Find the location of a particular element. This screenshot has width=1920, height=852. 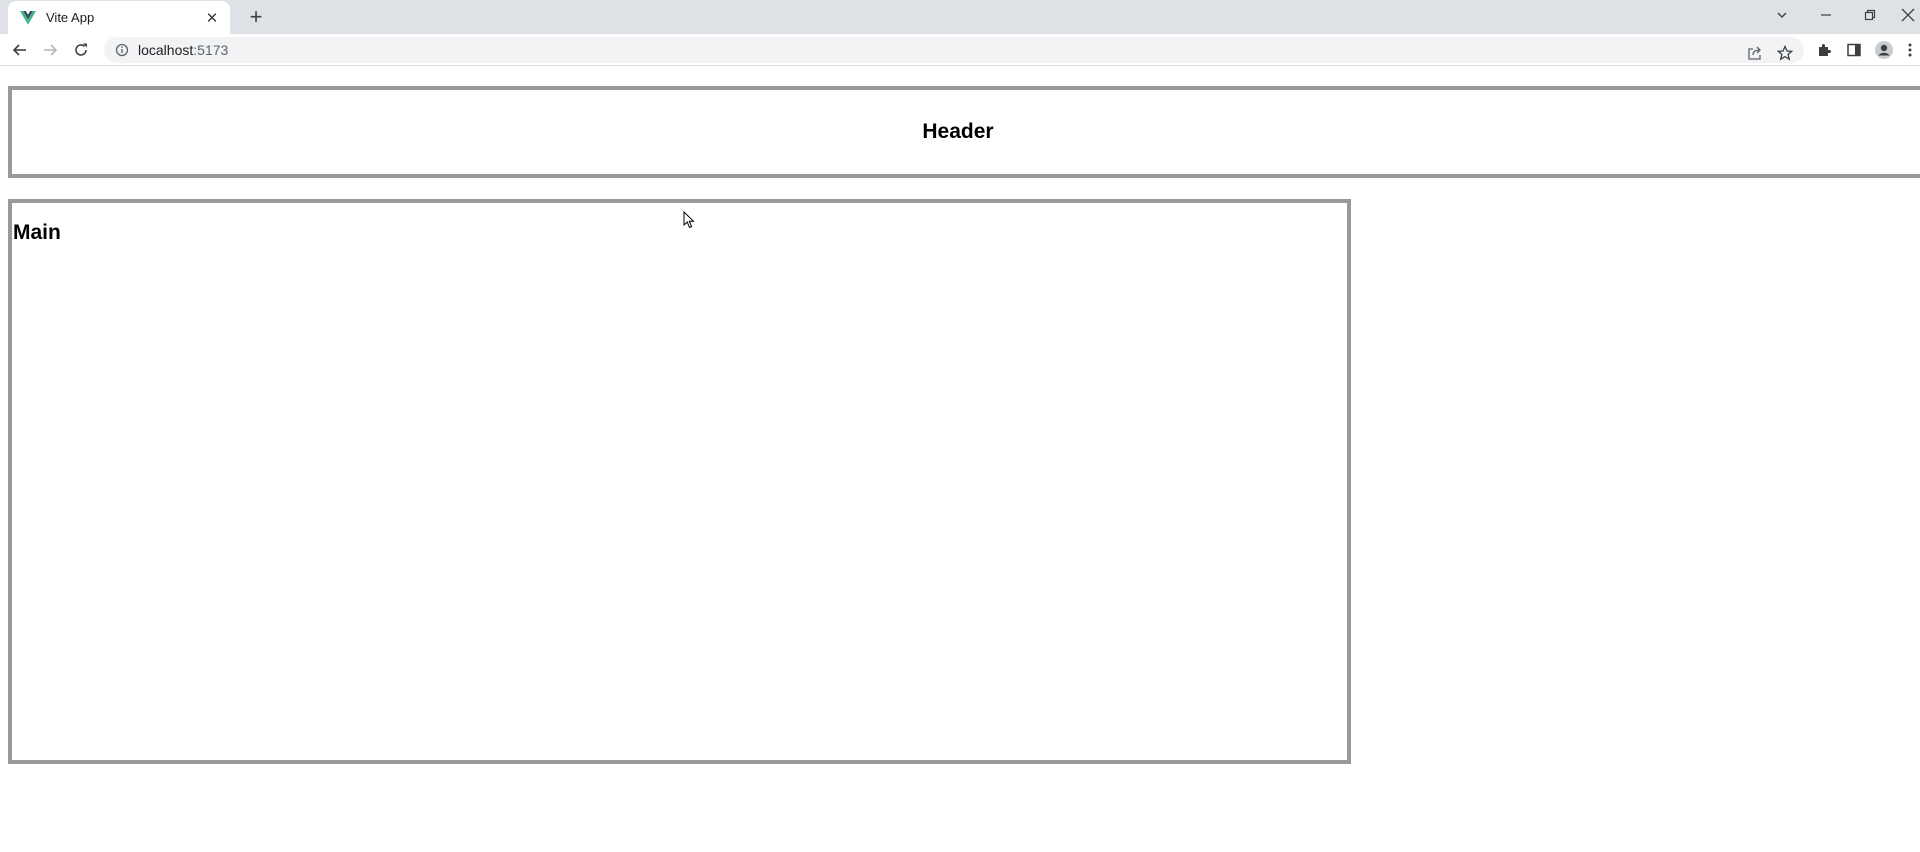

url-text: localhost:5173 is located at coordinates (183, 50).